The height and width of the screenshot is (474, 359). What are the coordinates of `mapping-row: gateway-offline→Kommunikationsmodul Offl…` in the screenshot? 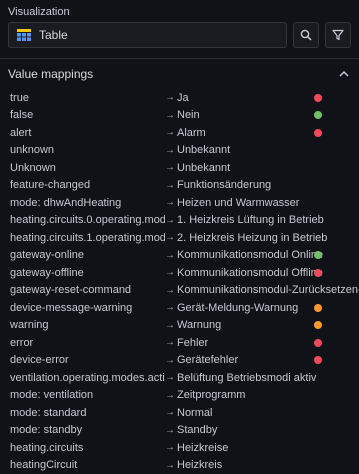 It's located at (184, 273).